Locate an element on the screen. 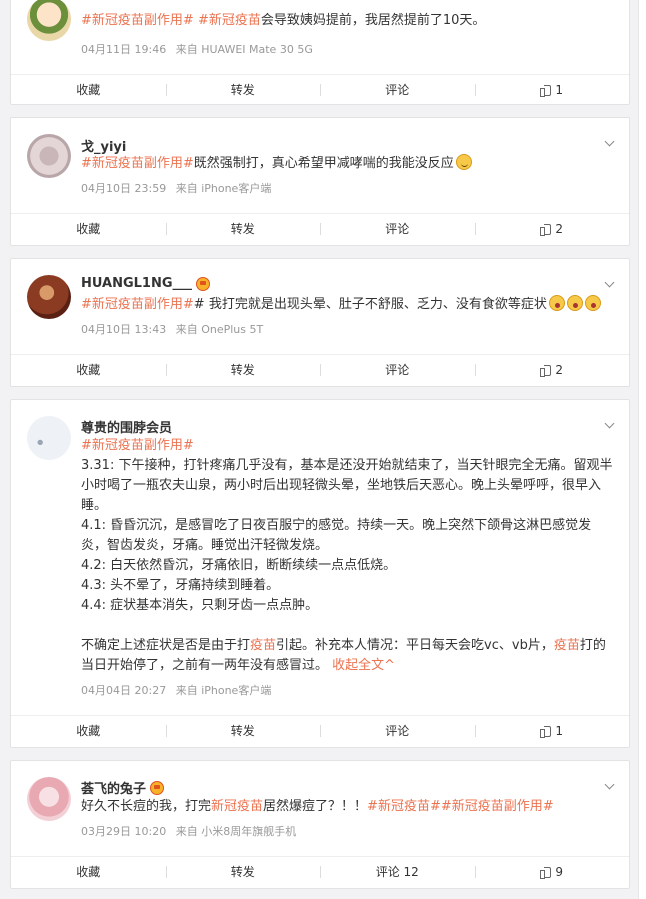 The height and width of the screenshot is (899, 646). post-meta: 03月29日 10:20 来自 小米8周年旗舰手机 is located at coordinates (188, 831).